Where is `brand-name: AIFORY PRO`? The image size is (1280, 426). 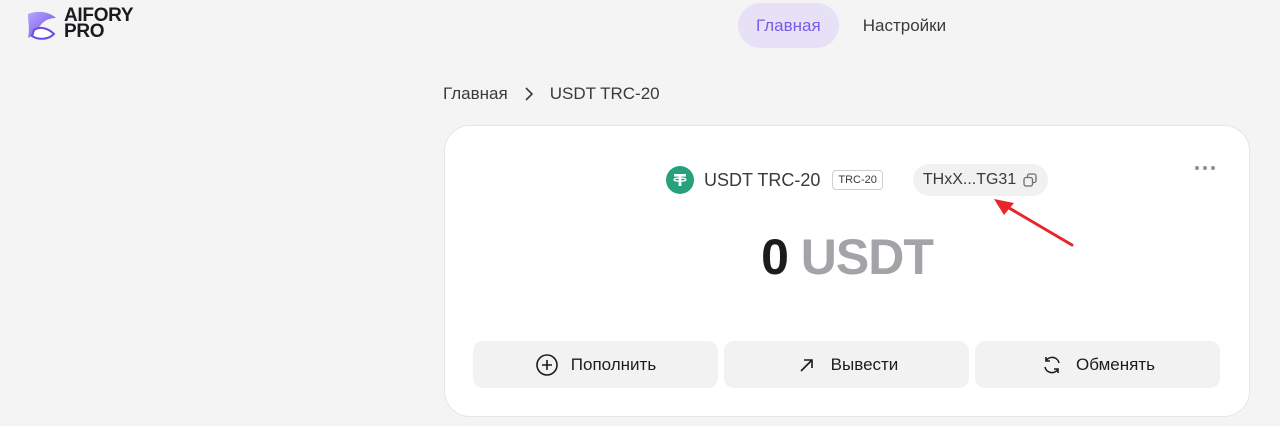 brand-name: AIFORY PRO is located at coordinates (99, 24).